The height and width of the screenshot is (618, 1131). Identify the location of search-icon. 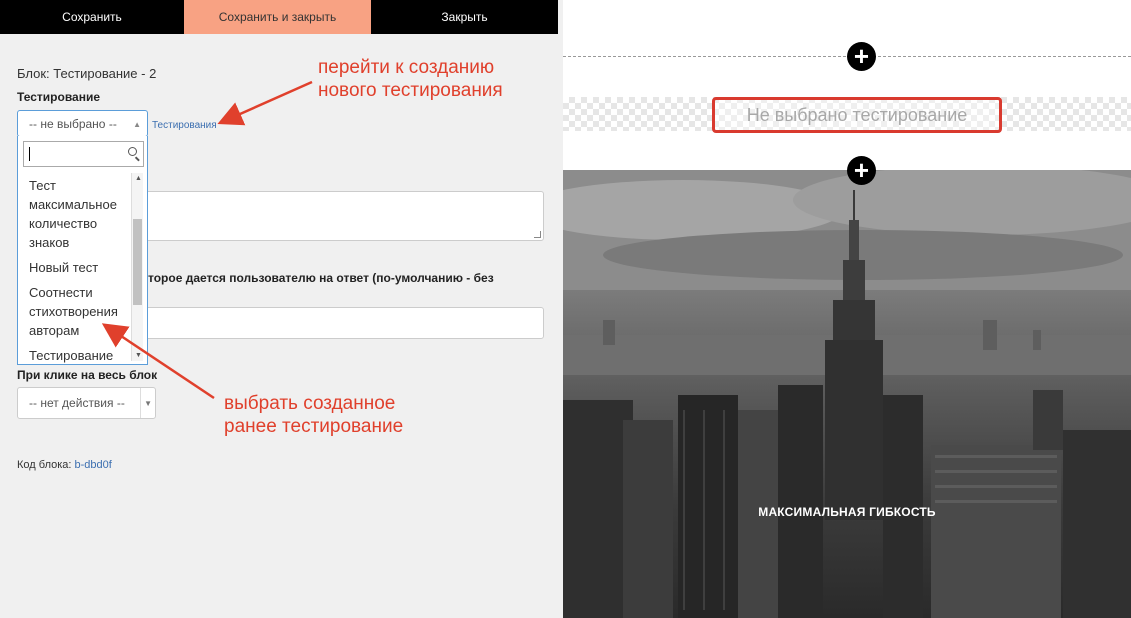
(132, 151).